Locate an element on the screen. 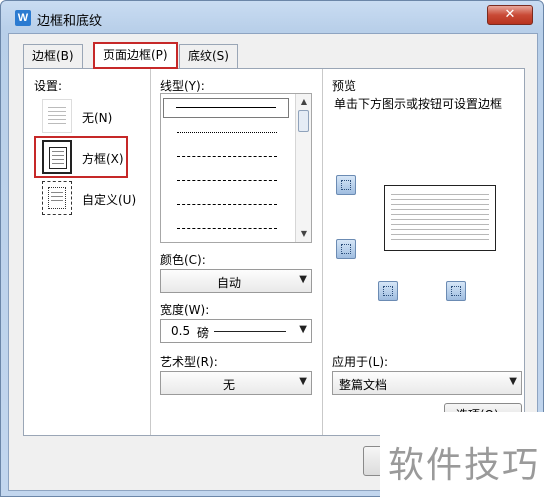 This screenshot has width=544, height=497. custom-border-icon is located at coordinates (57, 198).